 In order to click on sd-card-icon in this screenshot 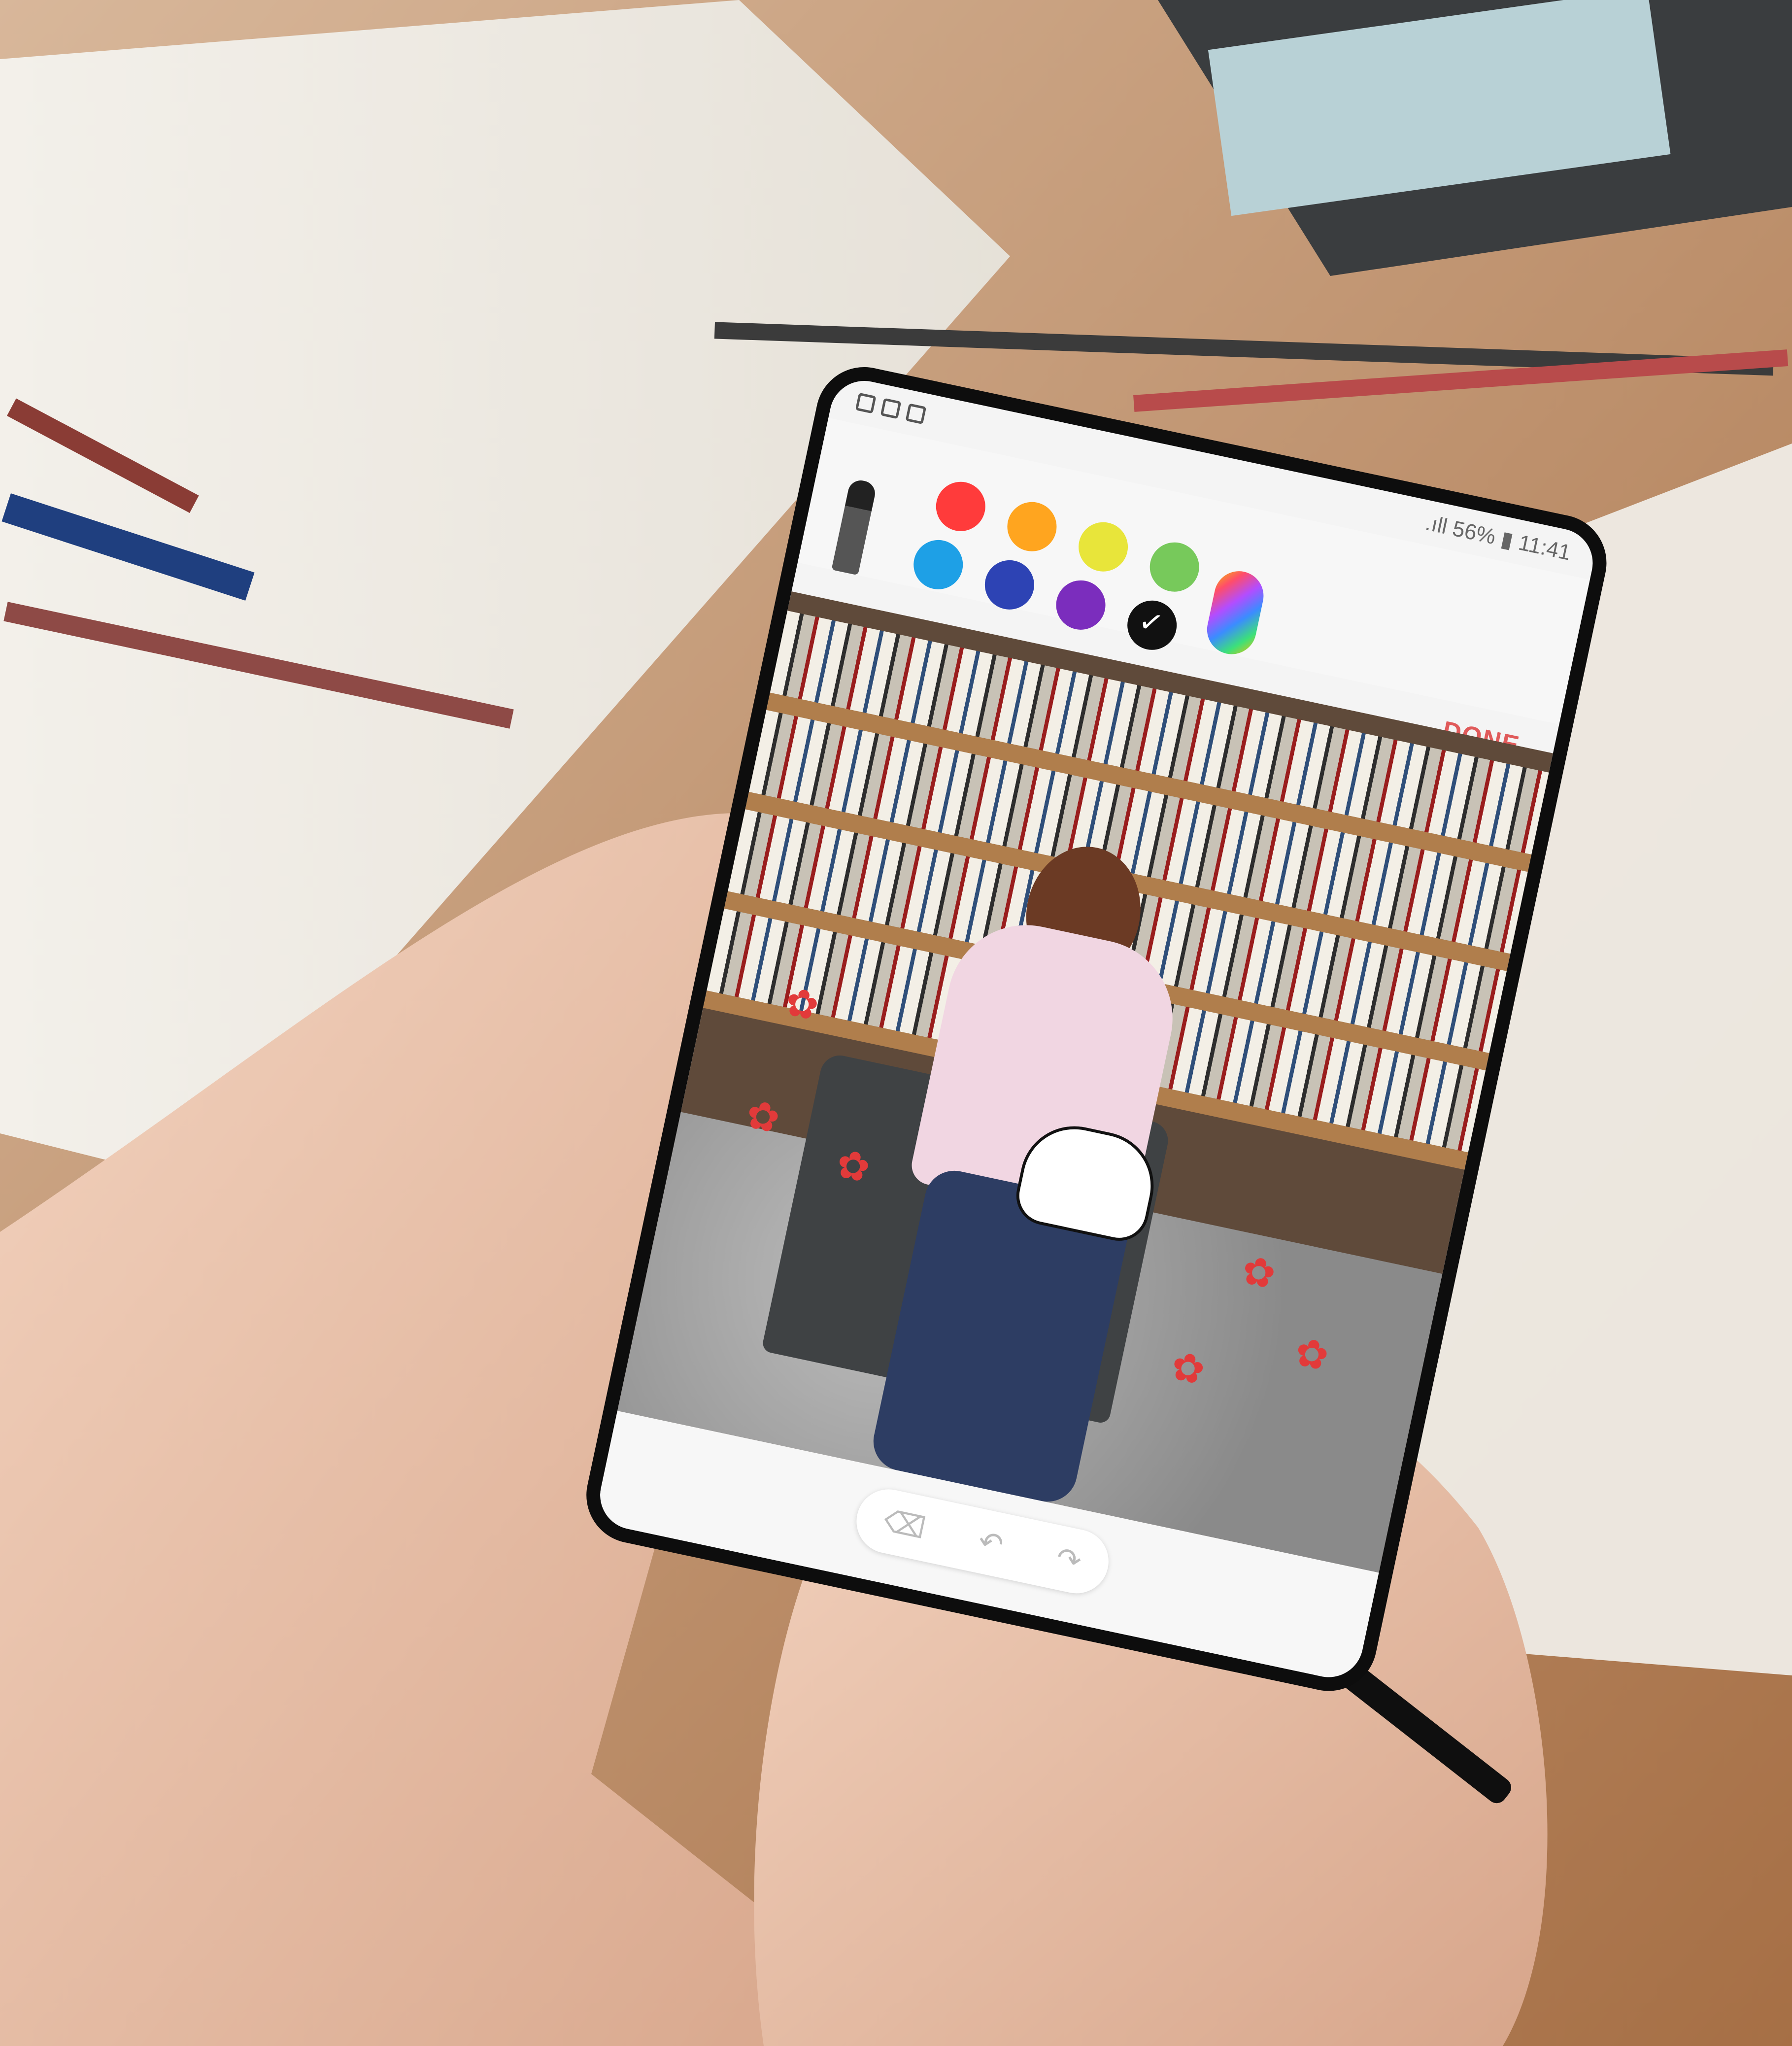, I will do `click(916, 414)`.